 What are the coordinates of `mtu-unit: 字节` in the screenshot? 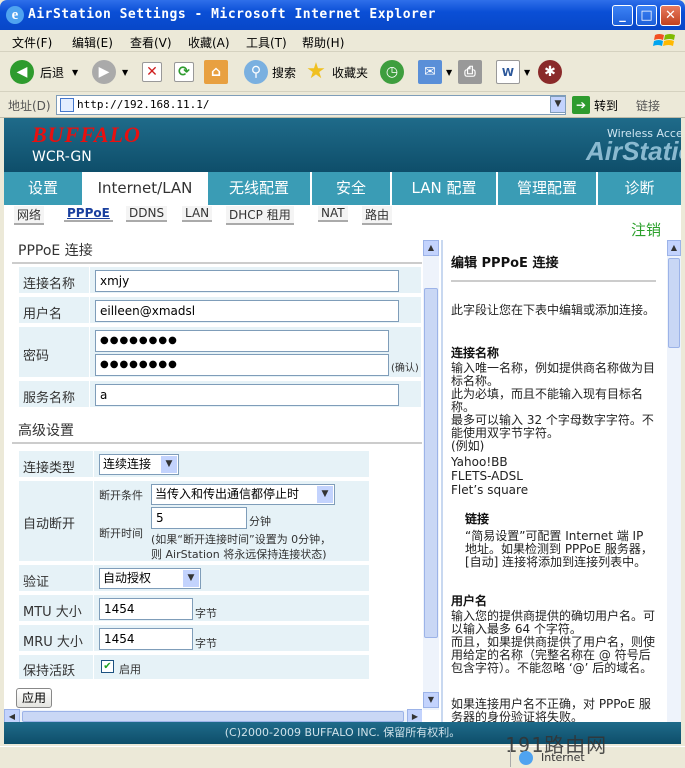 It's located at (206, 613).